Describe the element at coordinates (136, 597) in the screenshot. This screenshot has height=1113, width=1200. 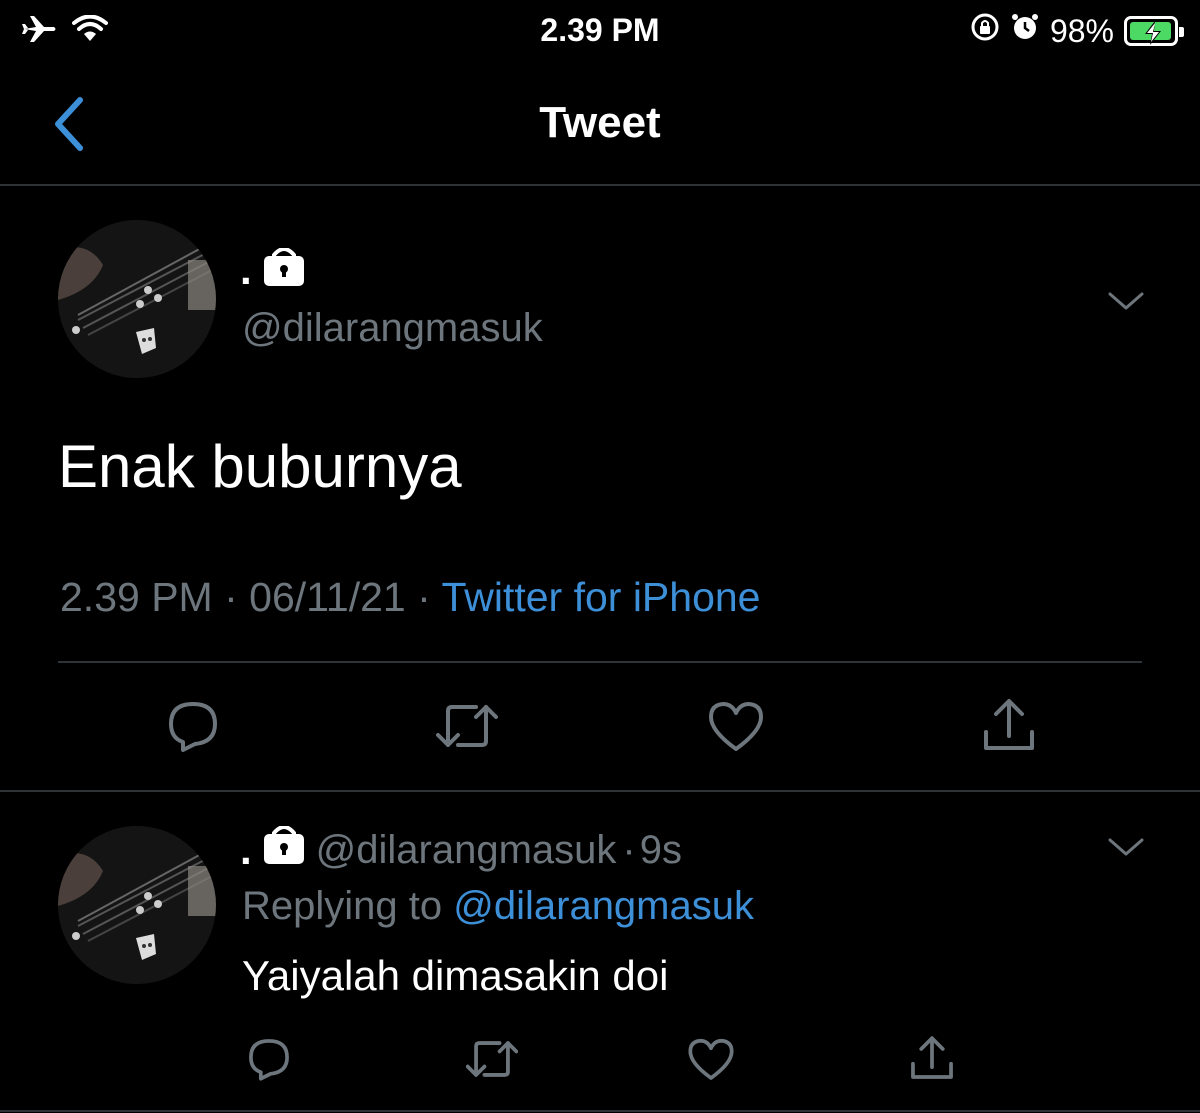
I see `tweet-time: 2.39 PM` at that location.